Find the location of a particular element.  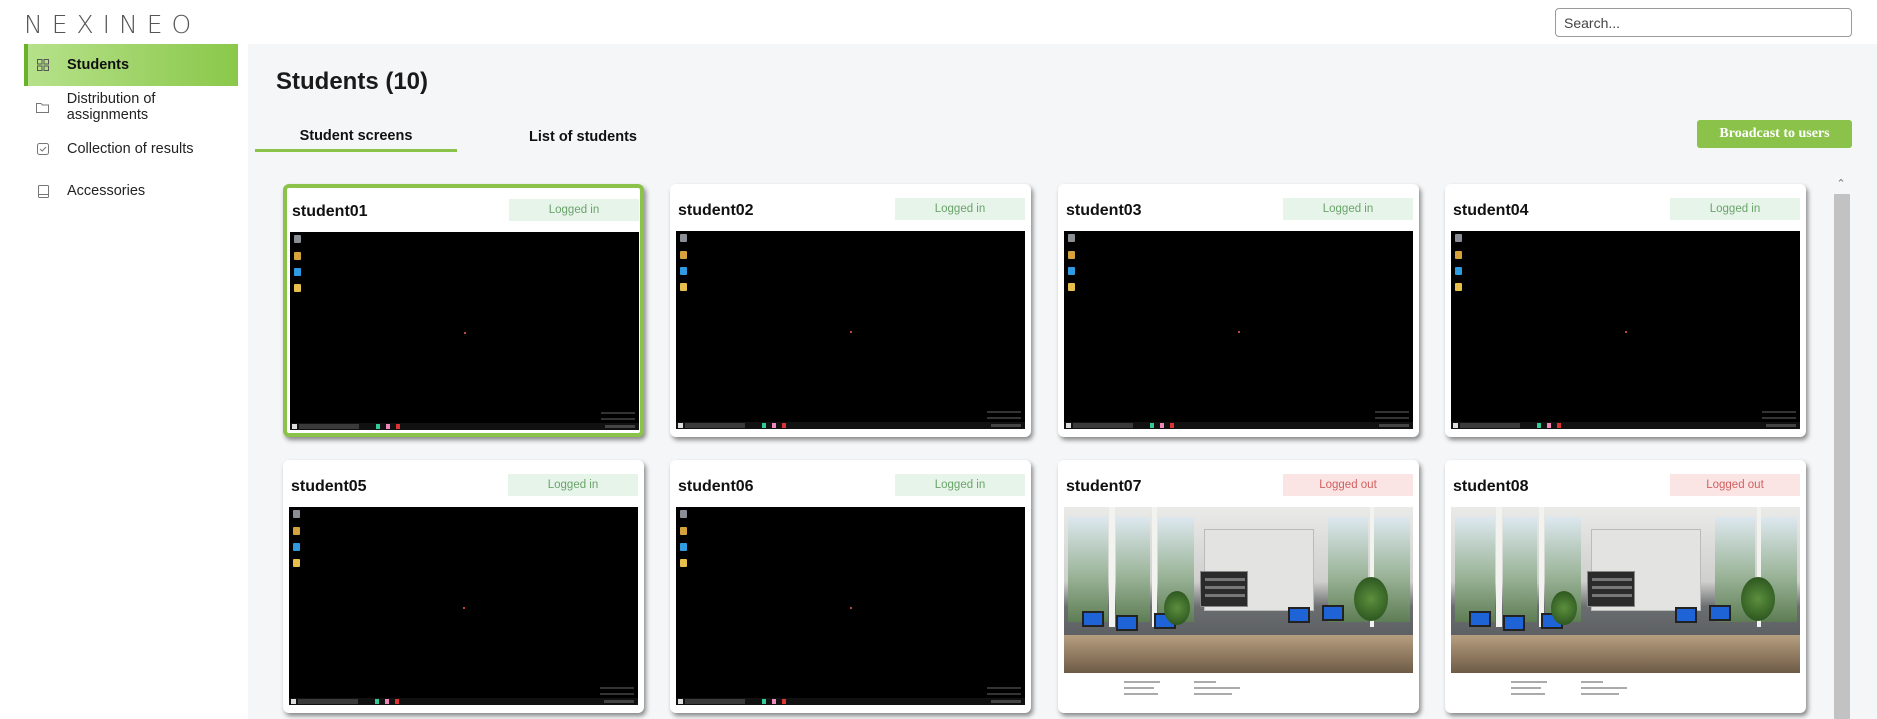

sidebar-item-label: Students is located at coordinates (98, 65).